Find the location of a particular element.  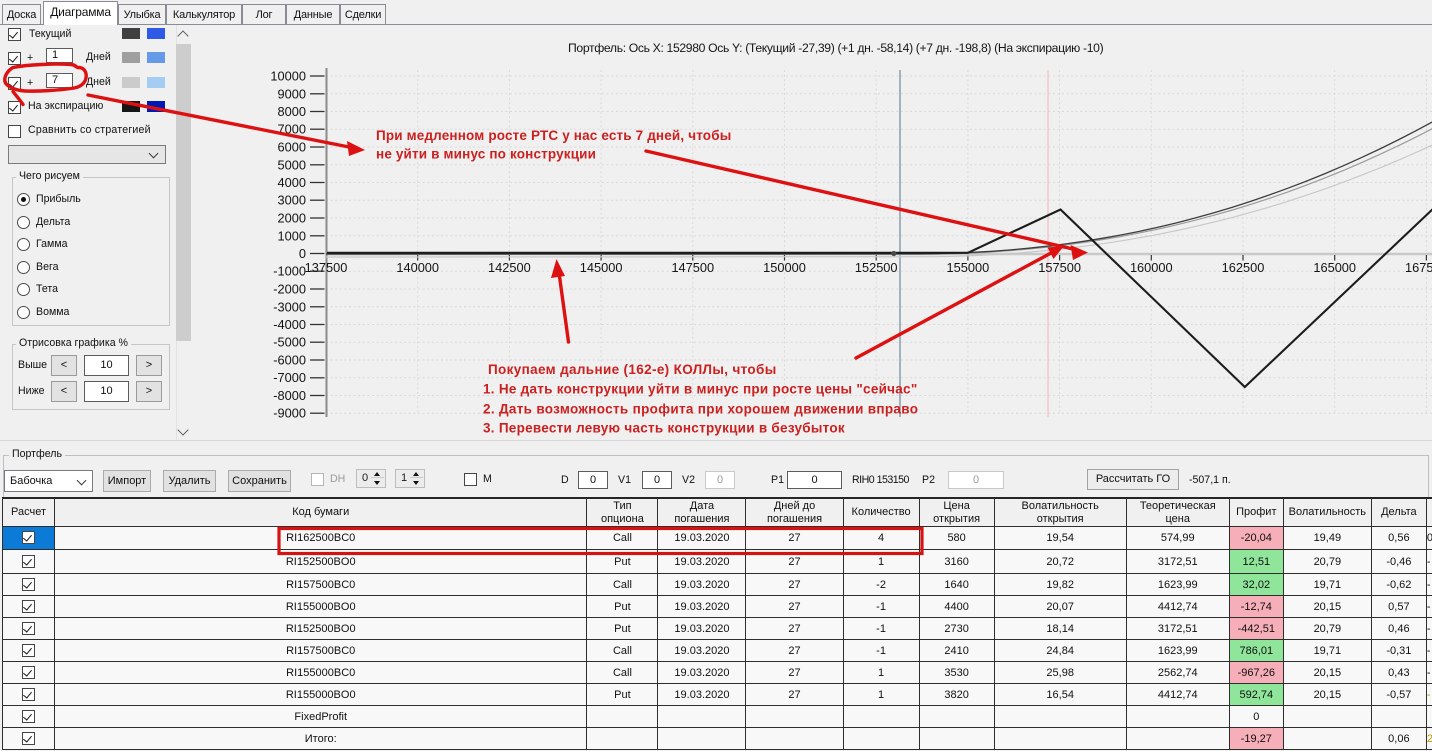

svg-text: -8000 is located at coordinates (289, 395).